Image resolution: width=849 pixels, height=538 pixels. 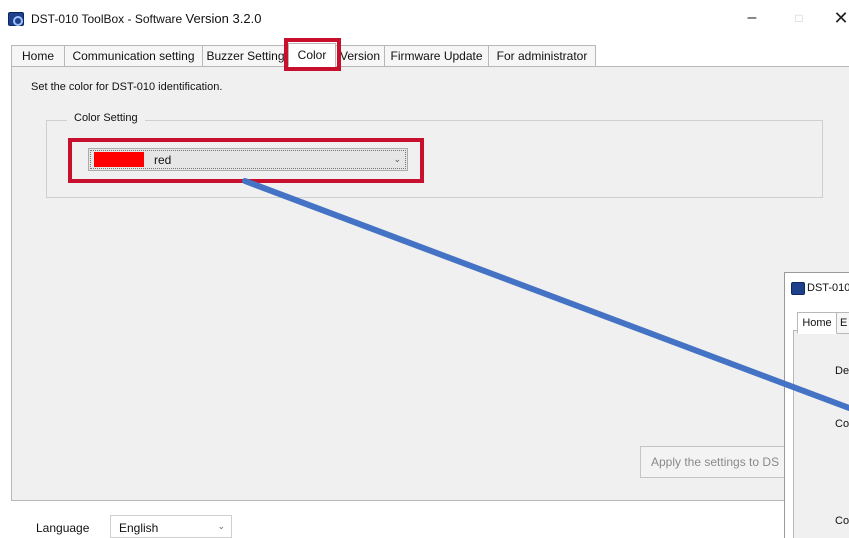 What do you see at coordinates (63, 528) in the screenshot?
I see `language-label: Language` at bounding box center [63, 528].